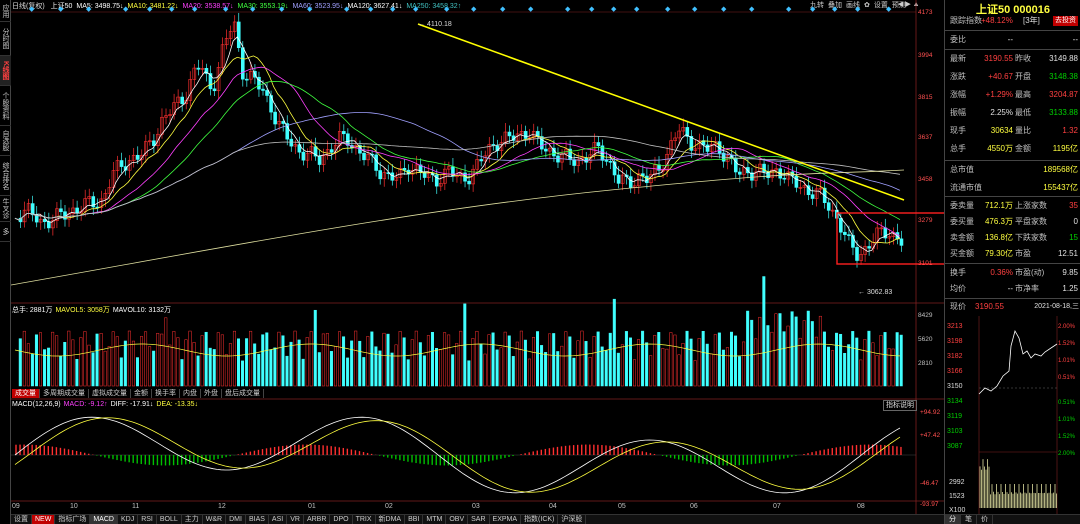 The image size is (1080, 524). What do you see at coordinates (1065, 21) in the screenshot?
I see `invest-button: 去投资` at bounding box center [1065, 21].